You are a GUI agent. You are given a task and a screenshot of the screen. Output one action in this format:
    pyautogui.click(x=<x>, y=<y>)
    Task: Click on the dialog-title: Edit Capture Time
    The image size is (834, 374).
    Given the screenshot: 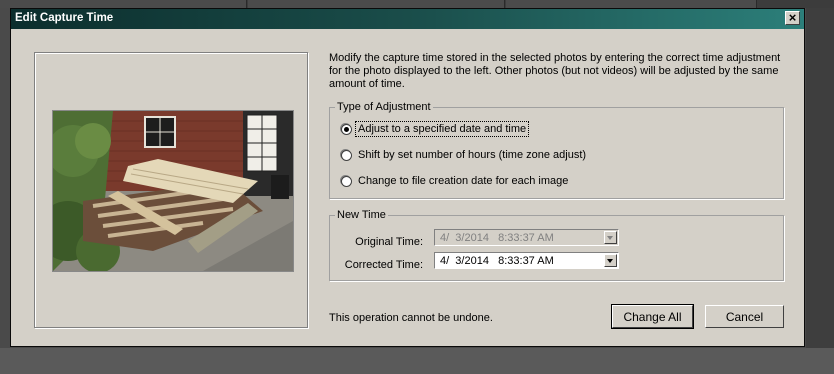 What is the action you would take?
    pyautogui.click(x=64, y=18)
    